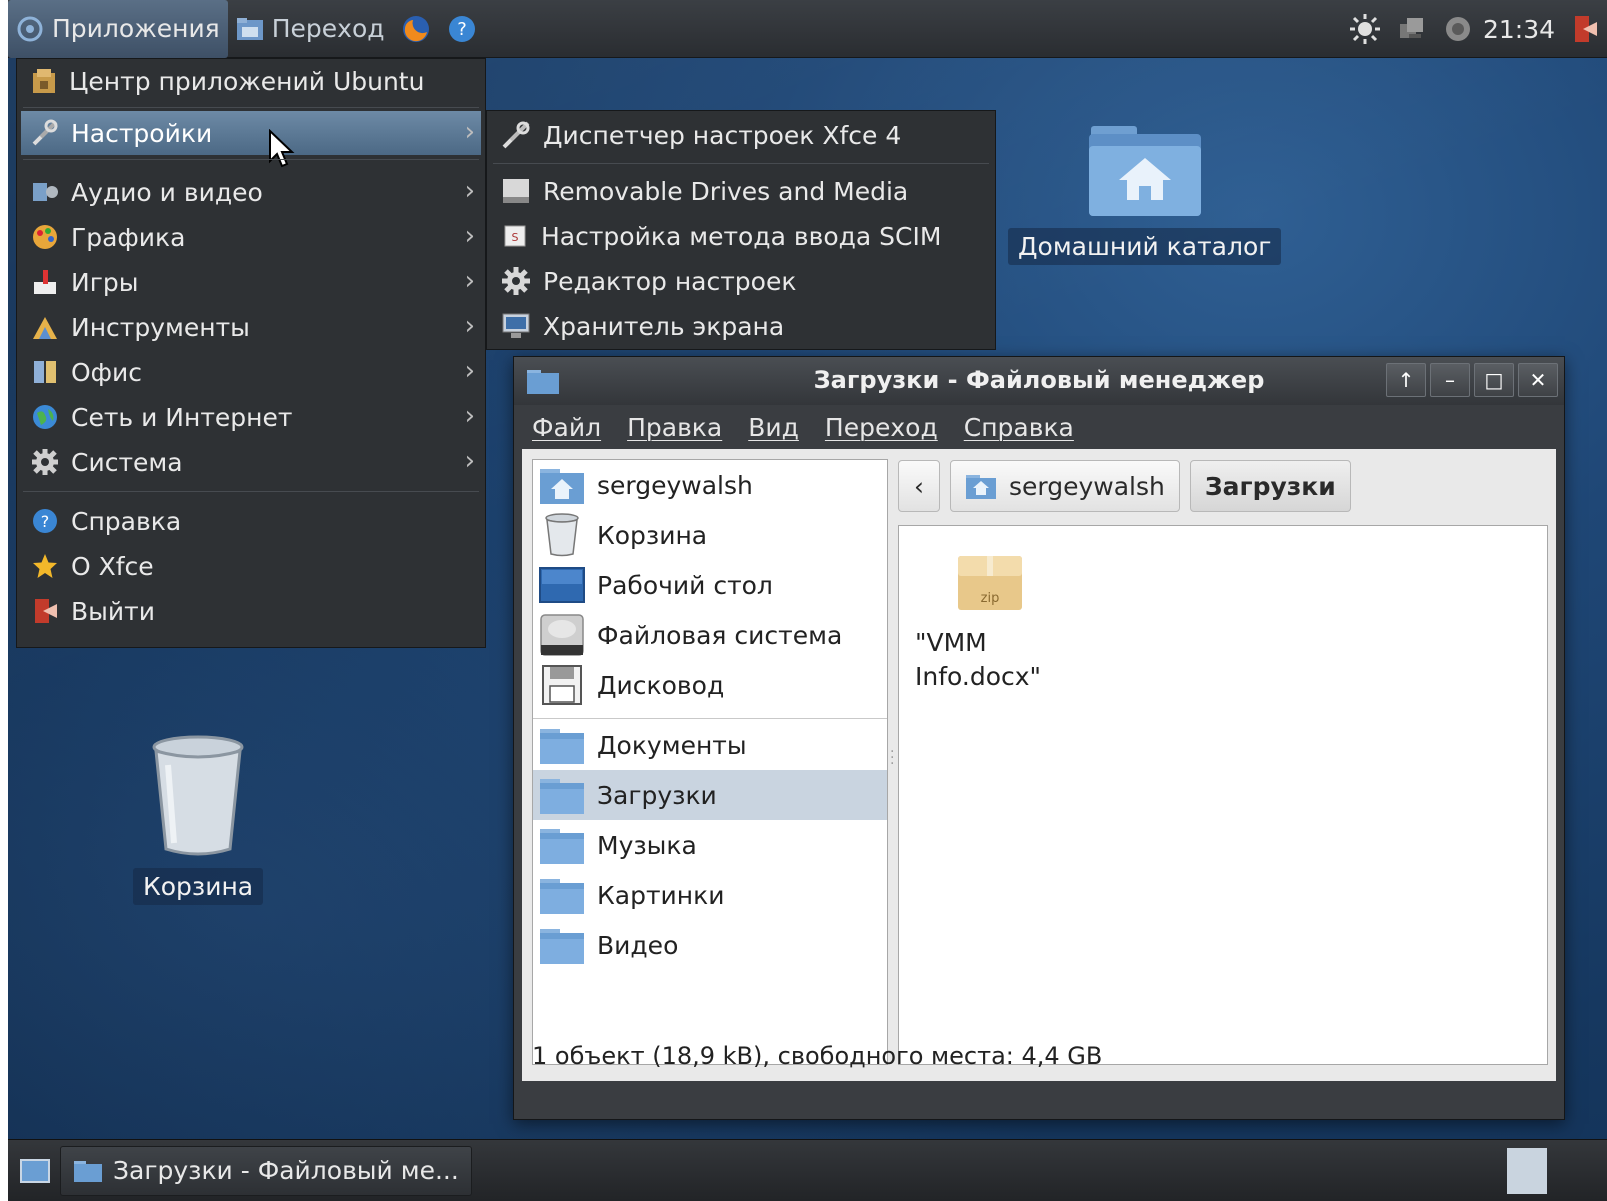 The image size is (1607, 1201). Describe the element at coordinates (118, 29) in the screenshot. I see `applications-menu-button: Приложения` at that location.